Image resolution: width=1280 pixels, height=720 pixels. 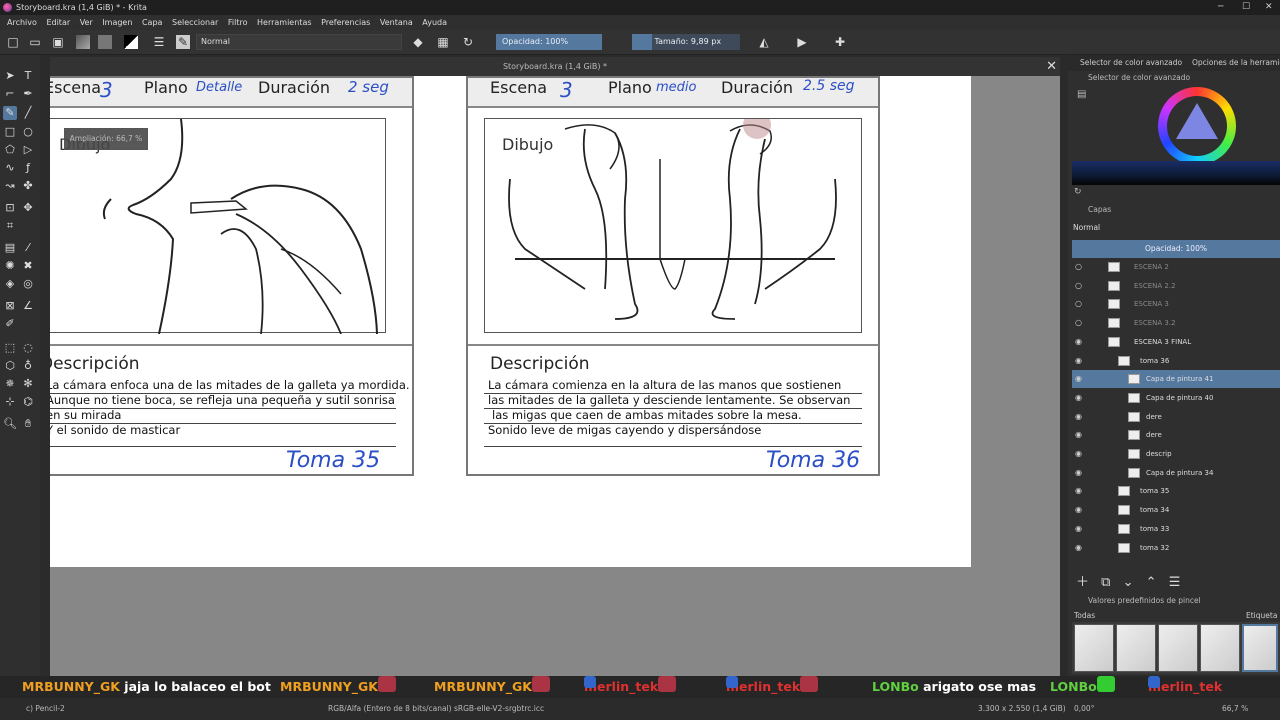 I want to click on opacity-slider: Opacidad: 100%, so click(x=549, y=42).